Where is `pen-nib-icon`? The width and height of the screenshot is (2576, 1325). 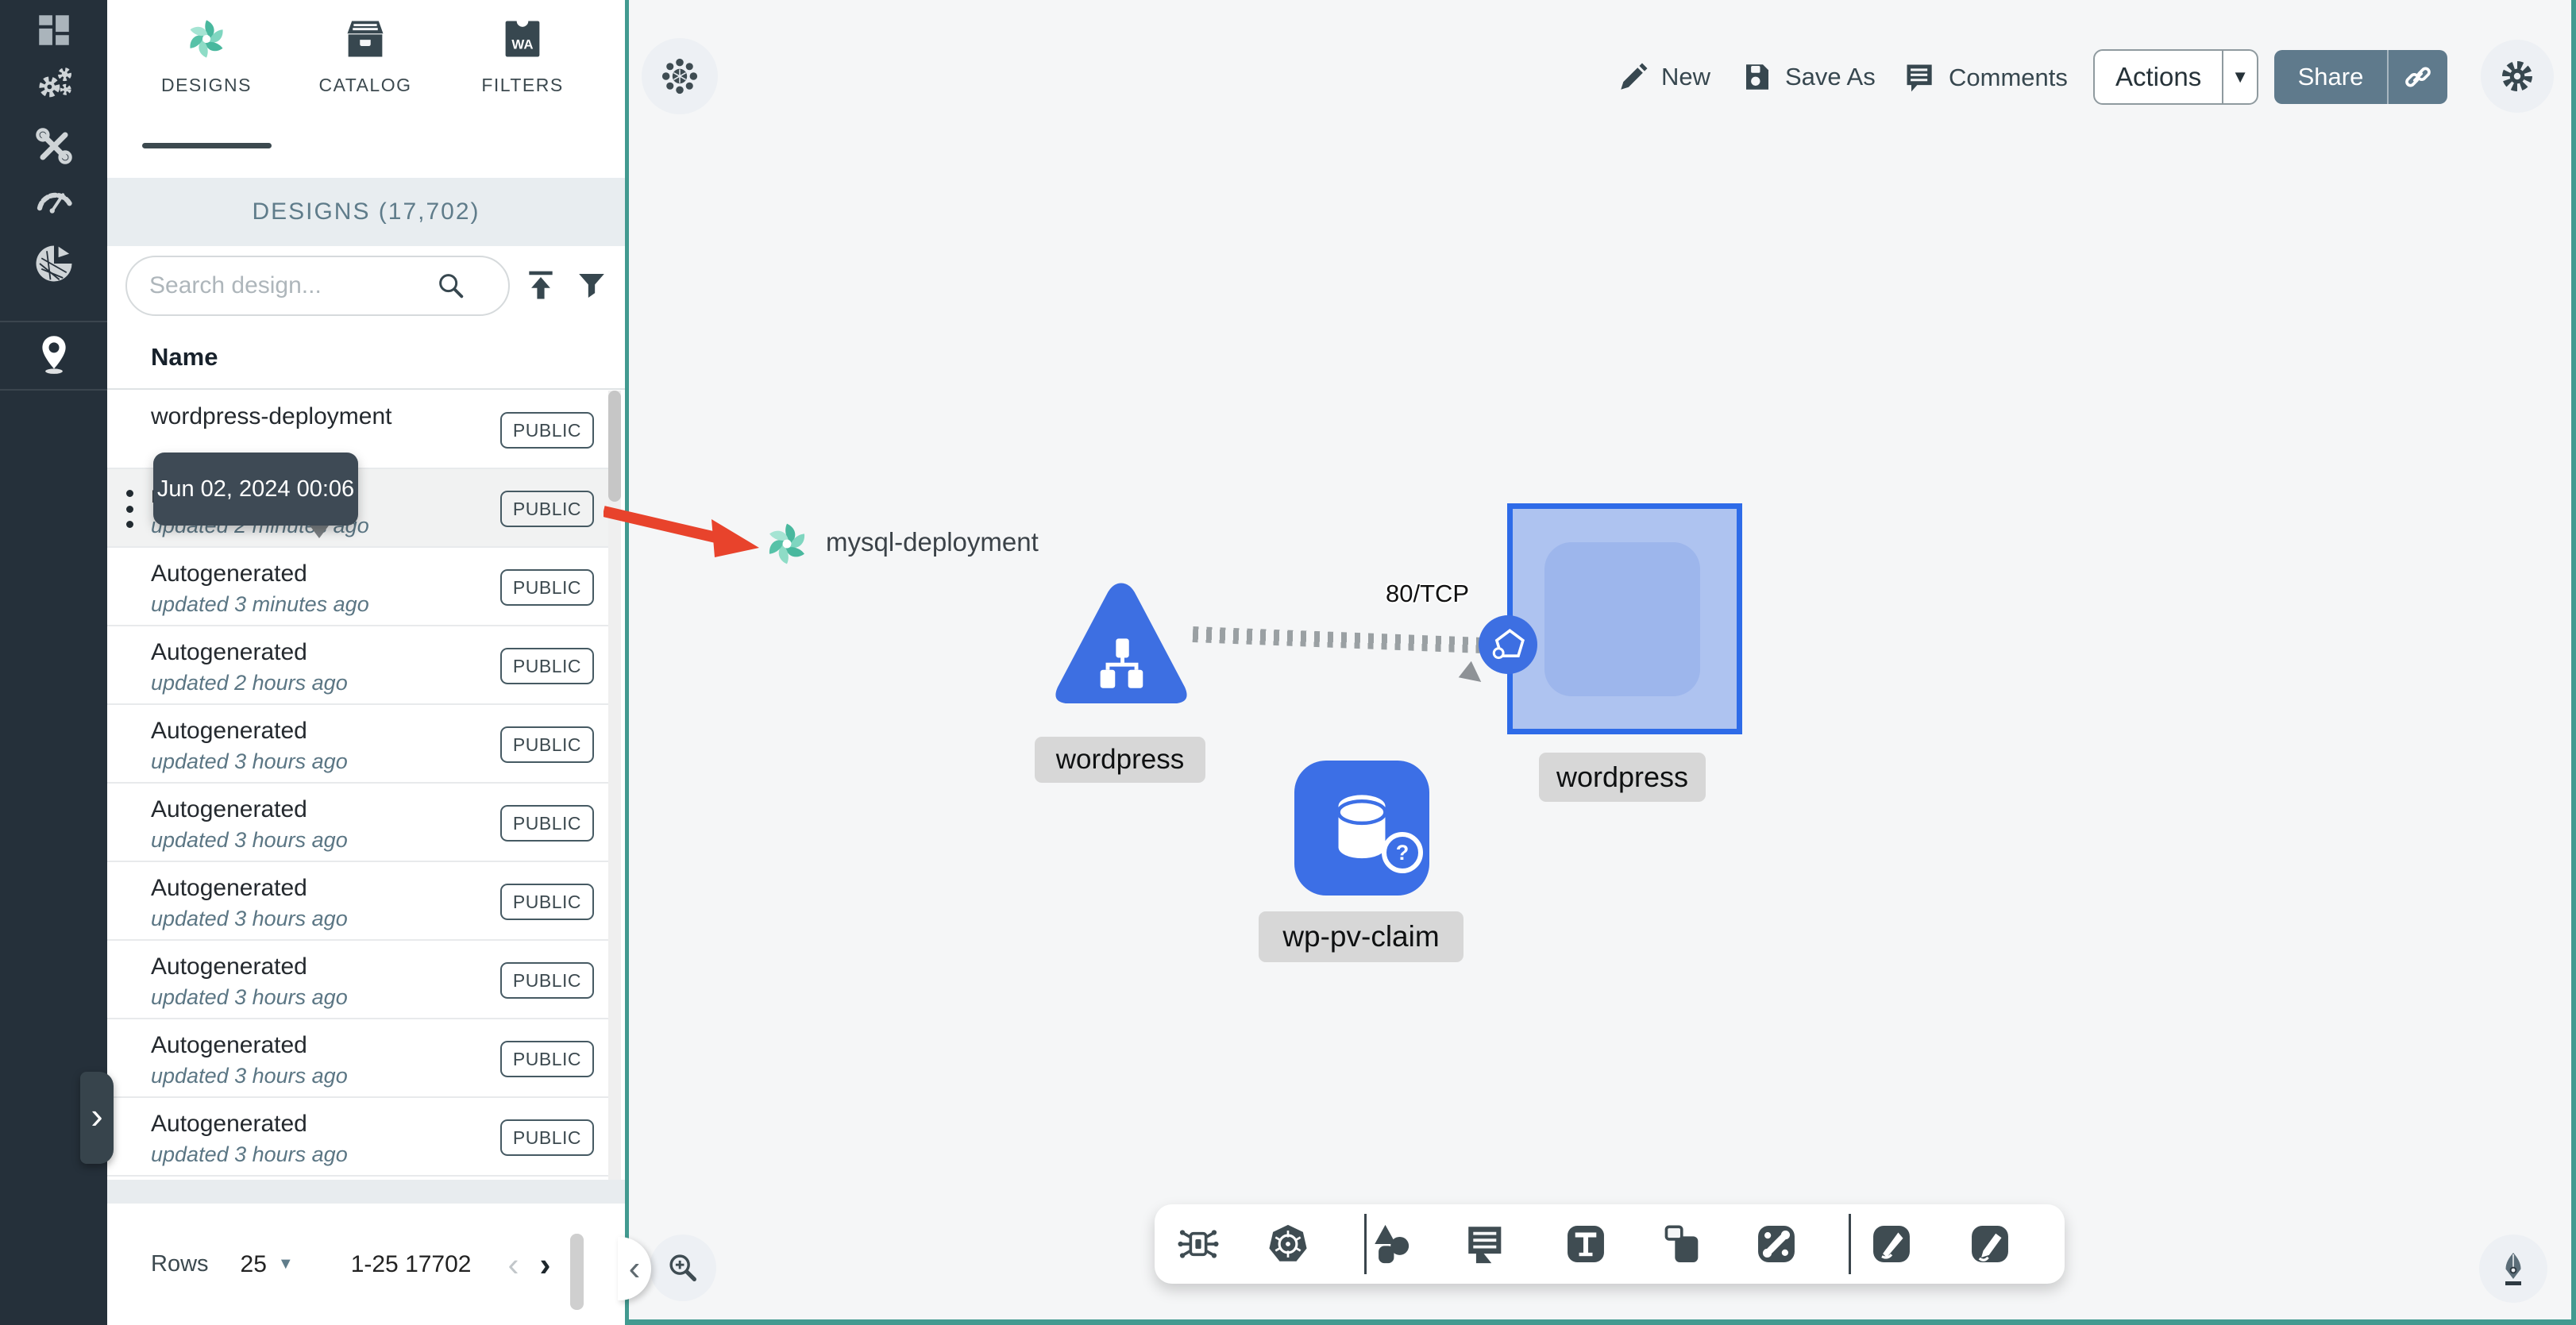 pen-nib-icon is located at coordinates (2513, 1269).